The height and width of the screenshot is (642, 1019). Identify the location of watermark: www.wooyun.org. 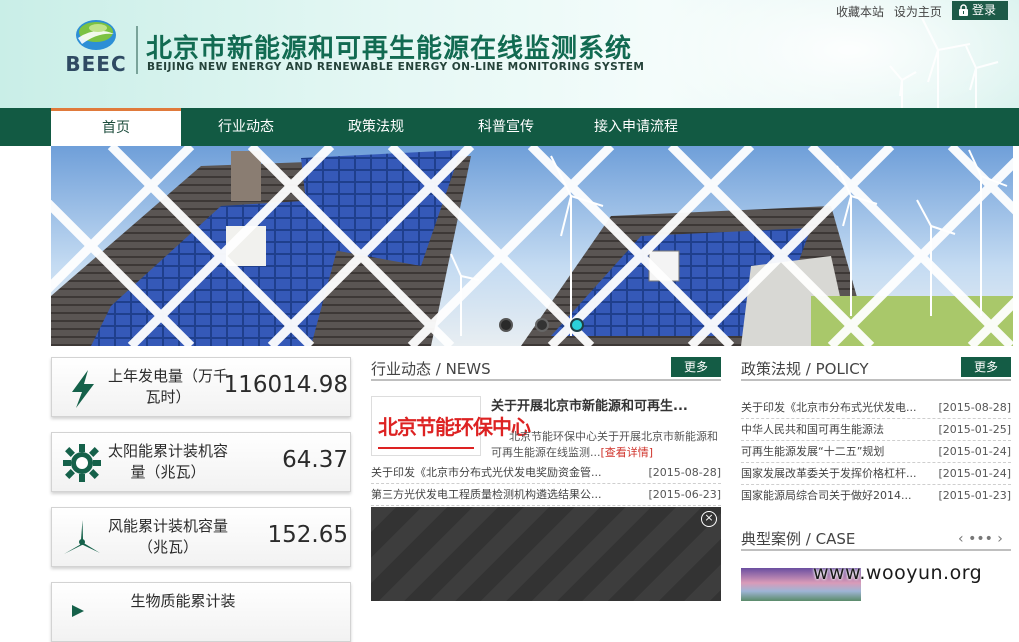
(898, 573).